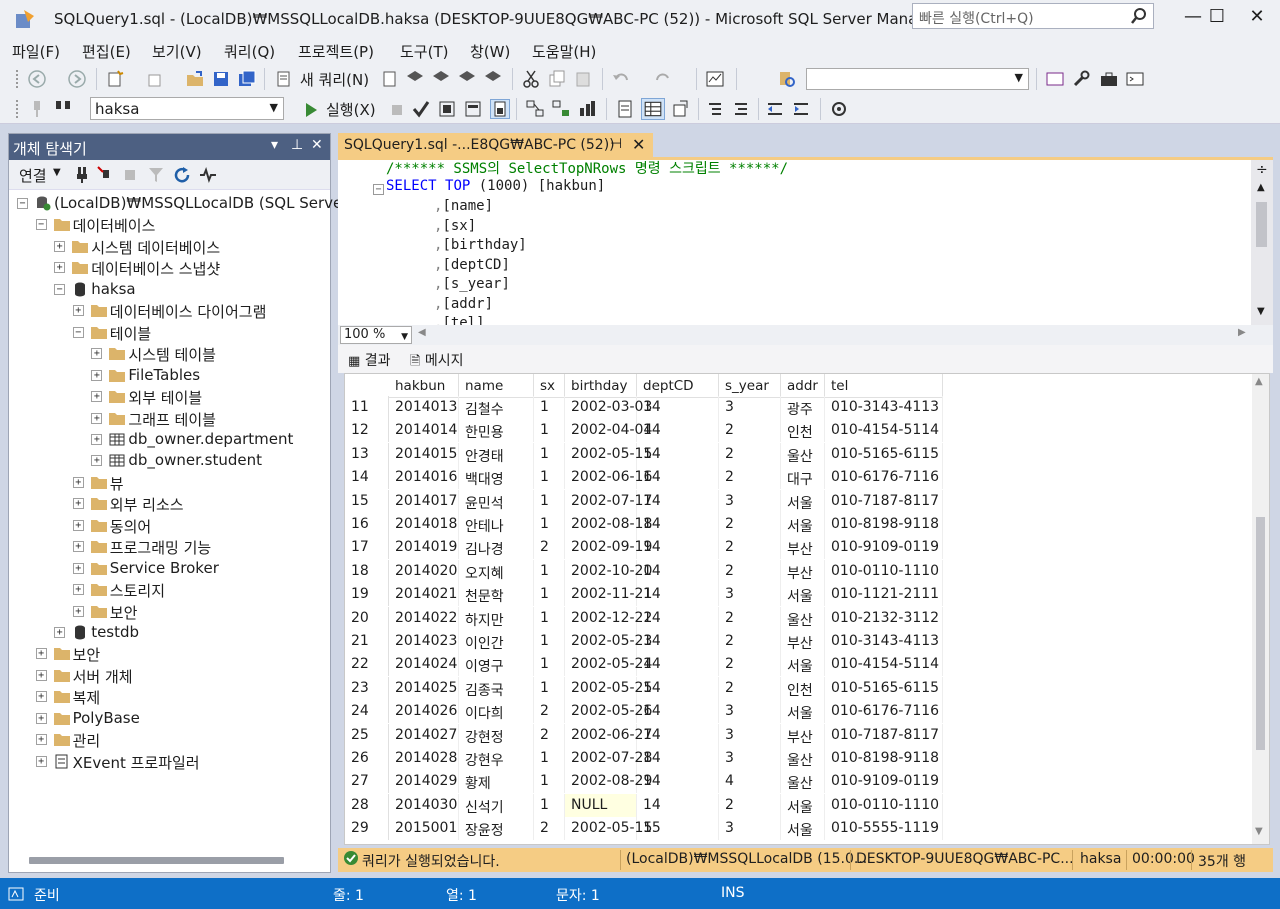 The height and width of the screenshot is (909, 1280). I want to click on grid-cell-tel: 010-4154-5114, so click(884, 665).